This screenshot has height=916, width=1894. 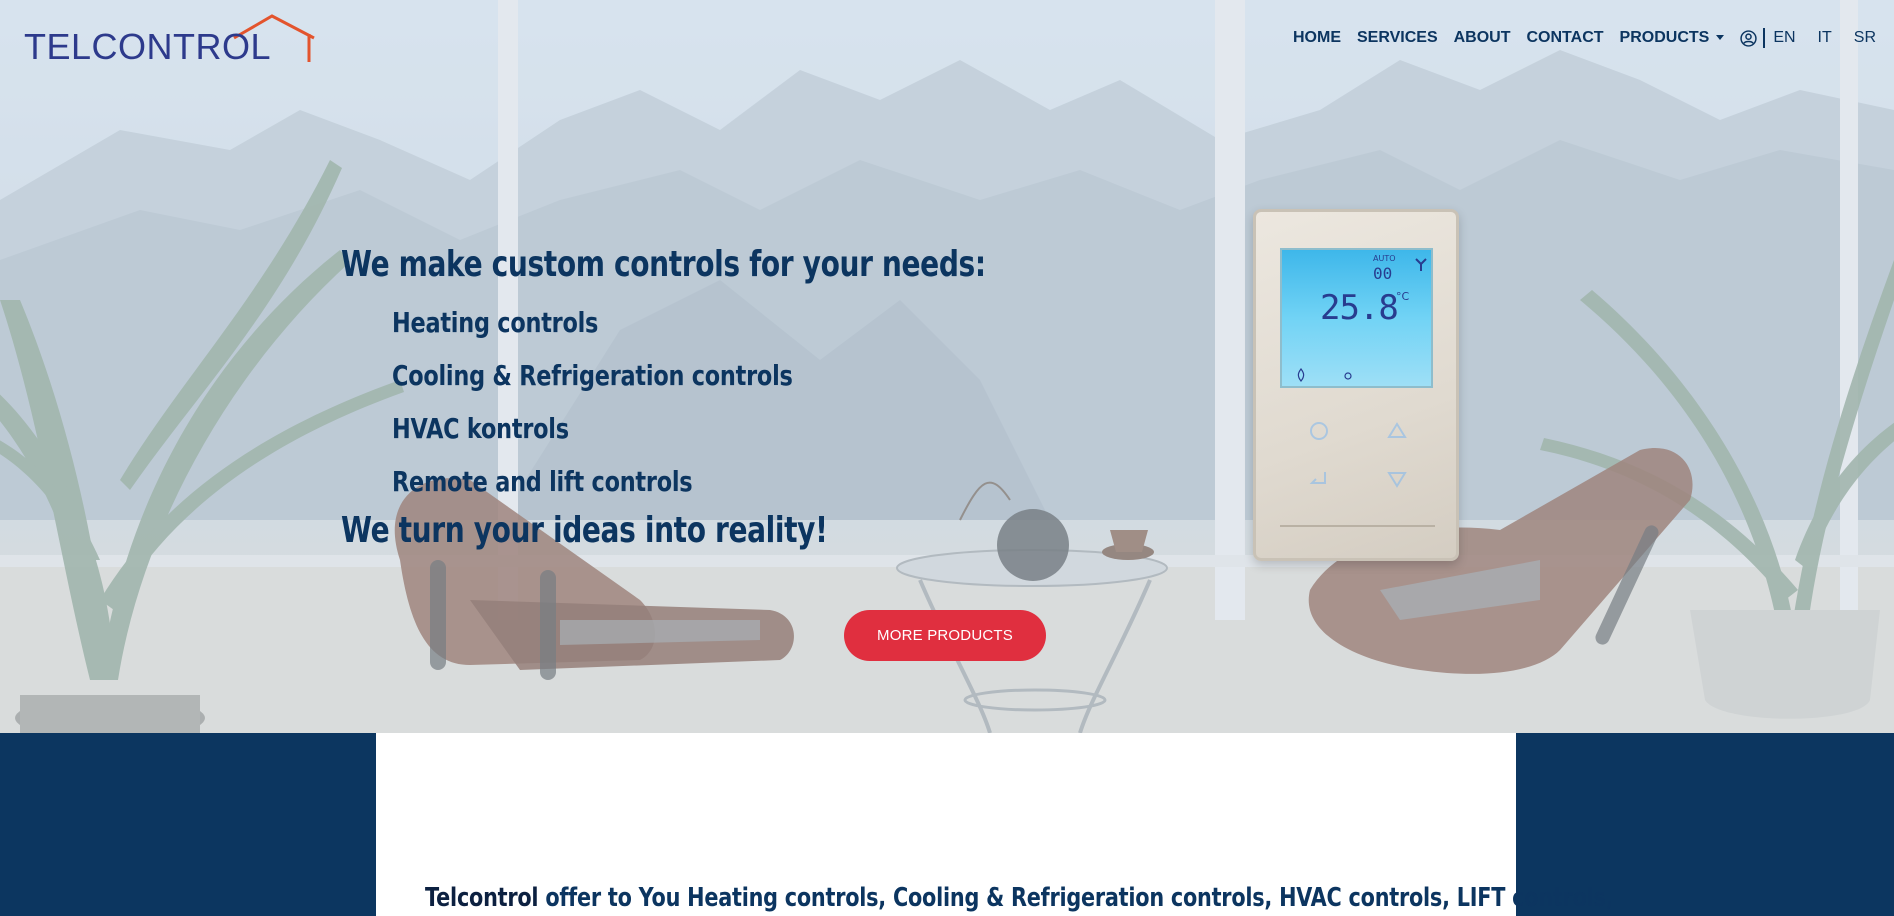 What do you see at coordinates (1784, 38) in the screenshot?
I see `lang-en: EN` at bounding box center [1784, 38].